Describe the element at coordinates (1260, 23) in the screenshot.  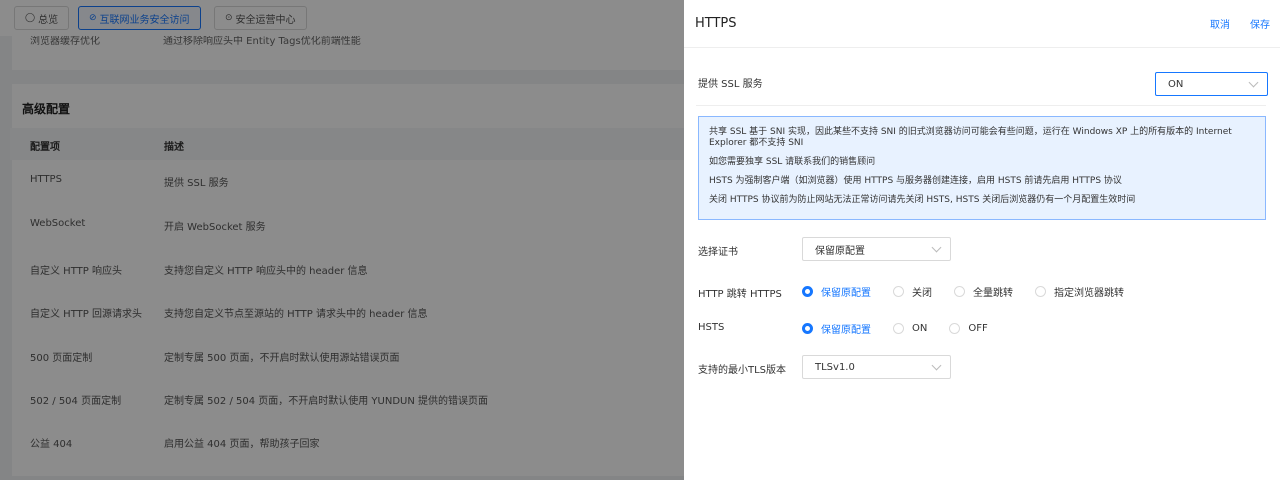
I see `save-button: 保存` at that location.